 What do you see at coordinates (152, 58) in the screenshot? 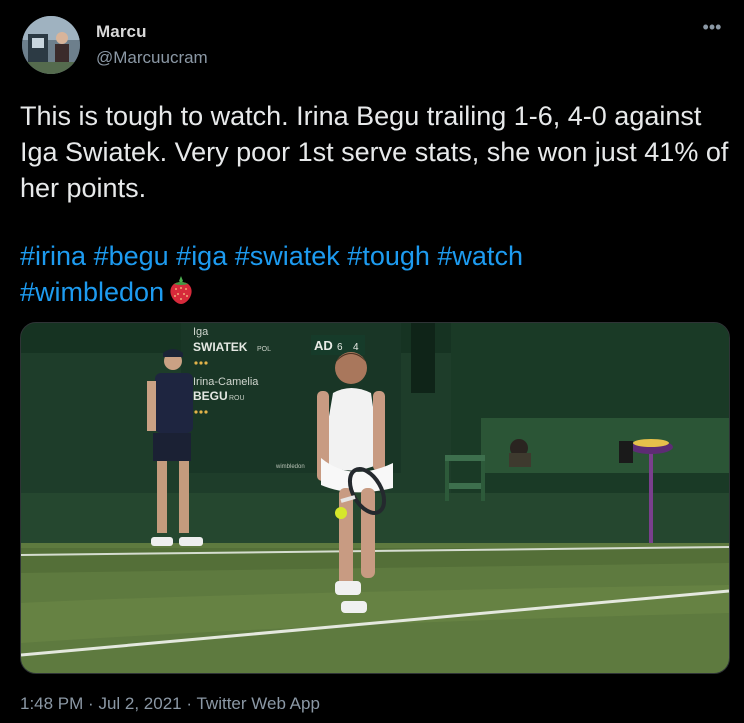
I see `user-handle: @Marcuucram` at bounding box center [152, 58].